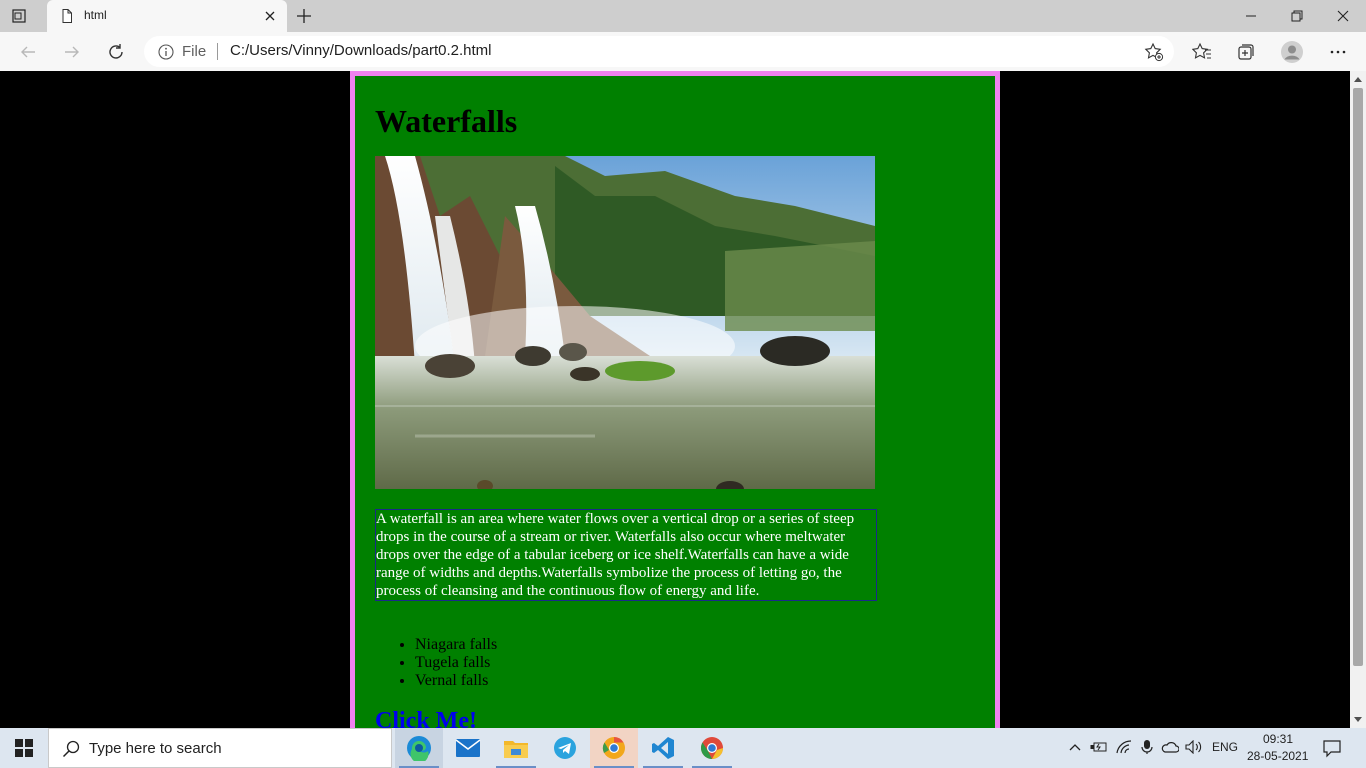  I want to click on notification-icon, so click(1332, 748).